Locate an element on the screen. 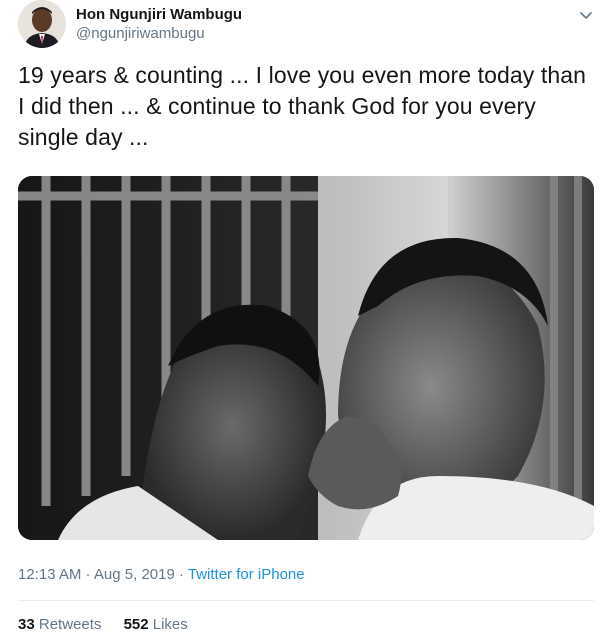 This screenshot has width=610, height=641. retweets-label: Retweets is located at coordinates (68, 624).